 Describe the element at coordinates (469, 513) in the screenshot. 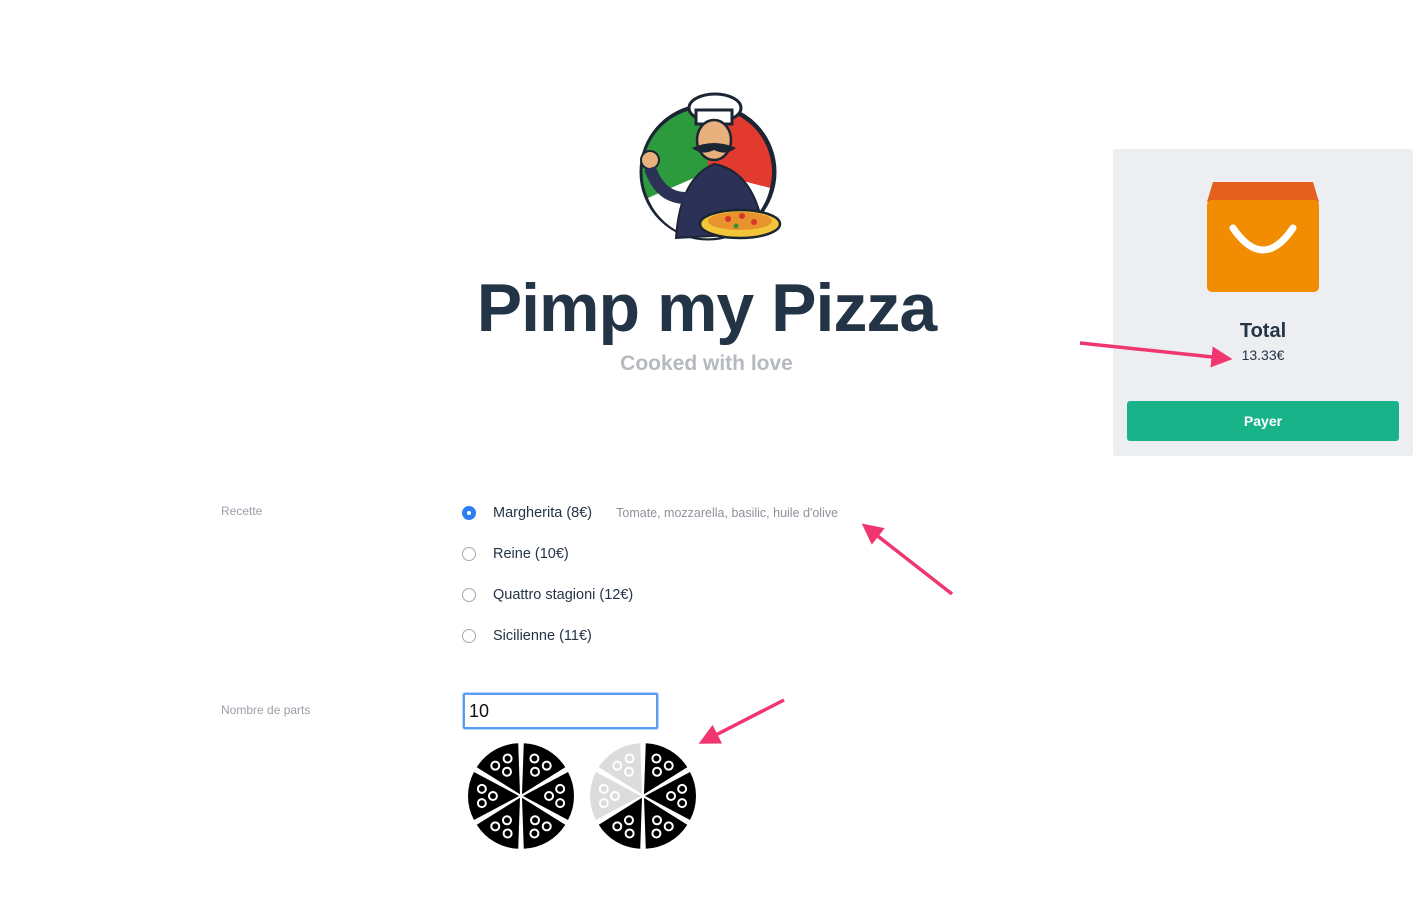

I see `radio-button-selected` at that location.